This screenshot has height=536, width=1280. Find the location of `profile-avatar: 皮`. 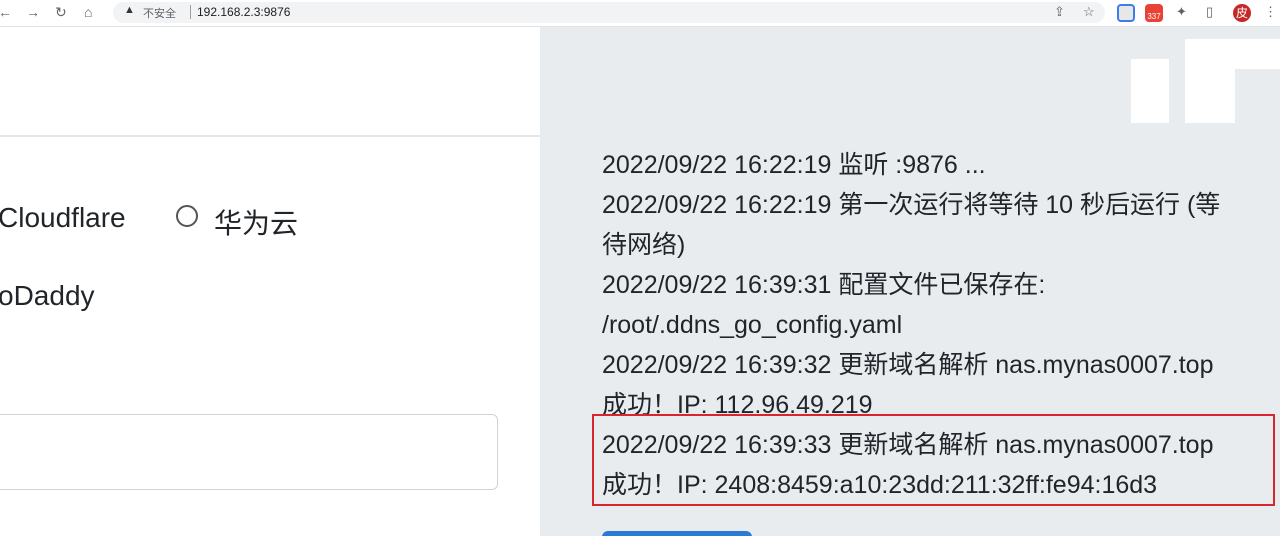

profile-avatar: 皮 is located at coordinates (1242, 13).